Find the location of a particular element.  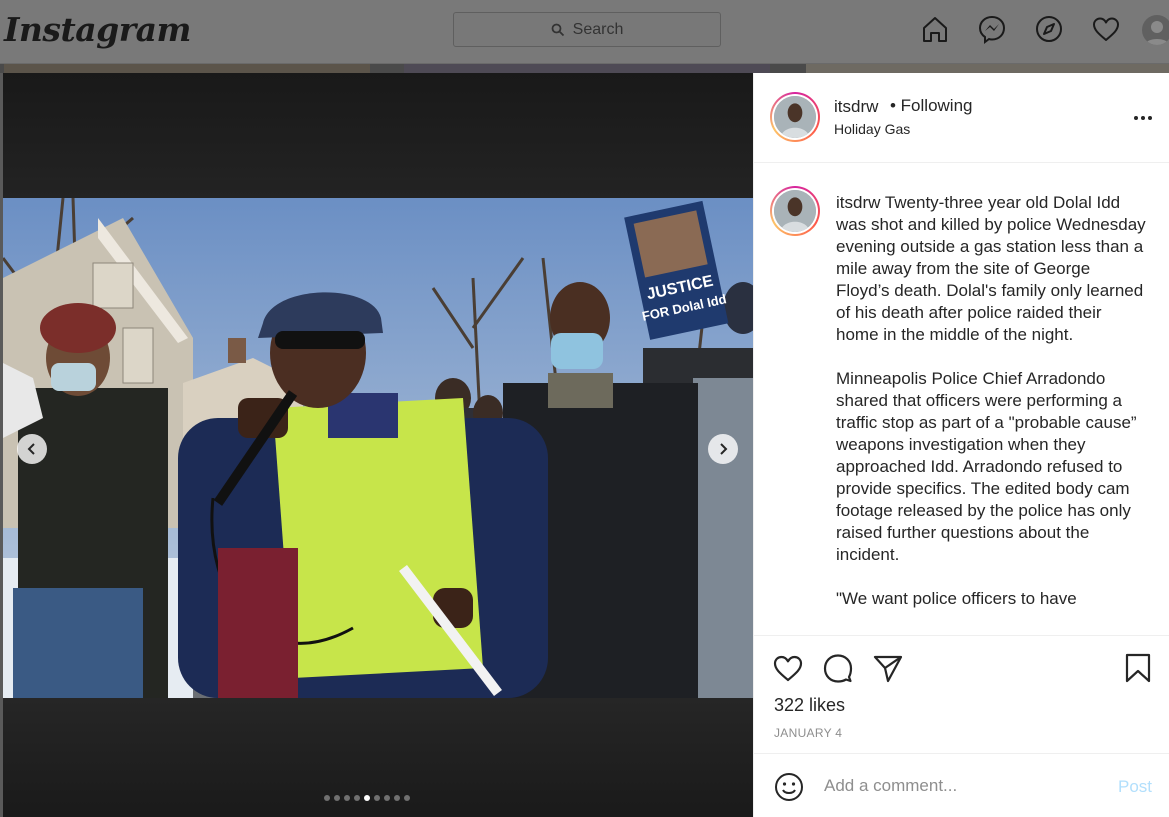

chevron-right-icon is located at coordinates (724, 449).